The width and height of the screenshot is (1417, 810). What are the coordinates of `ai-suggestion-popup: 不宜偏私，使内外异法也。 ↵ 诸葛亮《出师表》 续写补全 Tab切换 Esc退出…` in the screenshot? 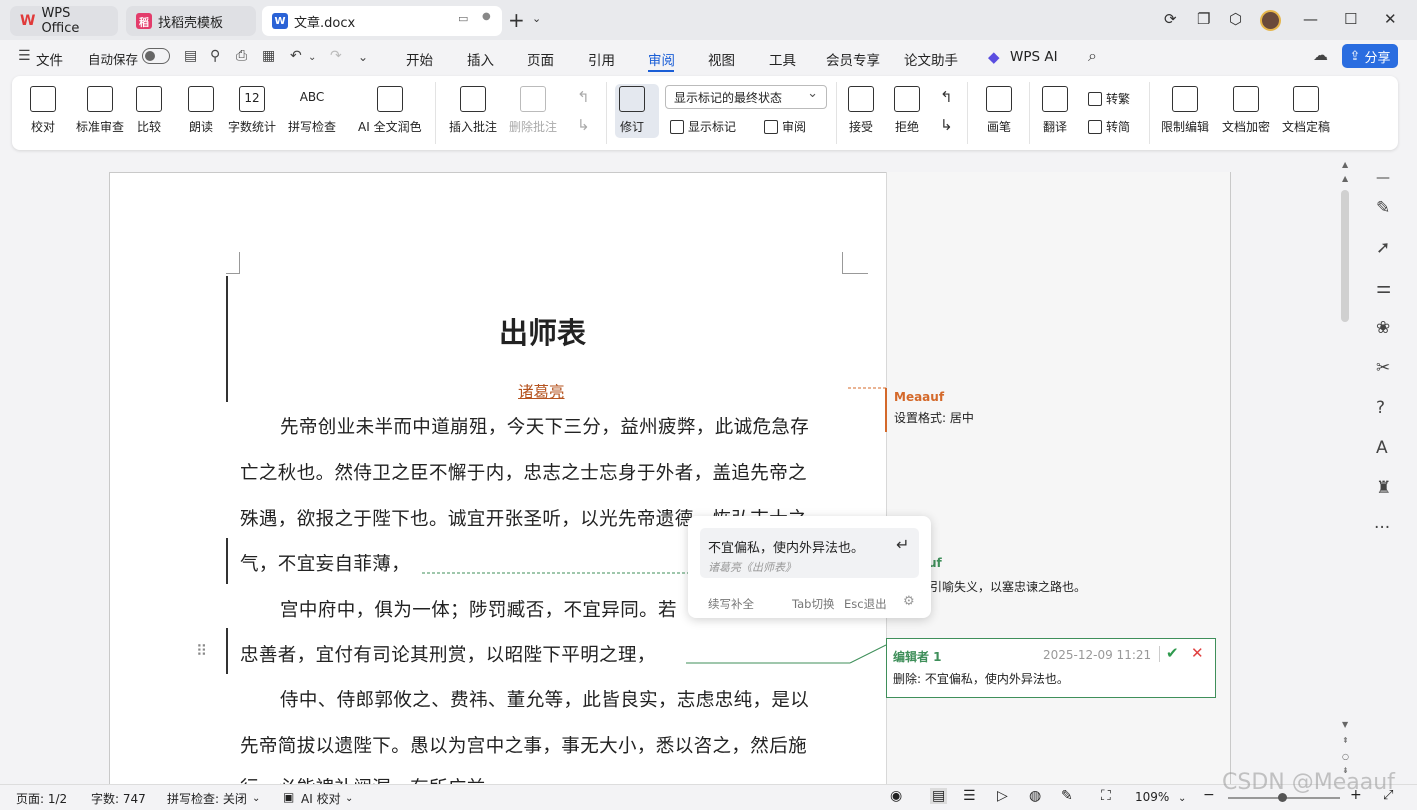 It's located at (809, 567).